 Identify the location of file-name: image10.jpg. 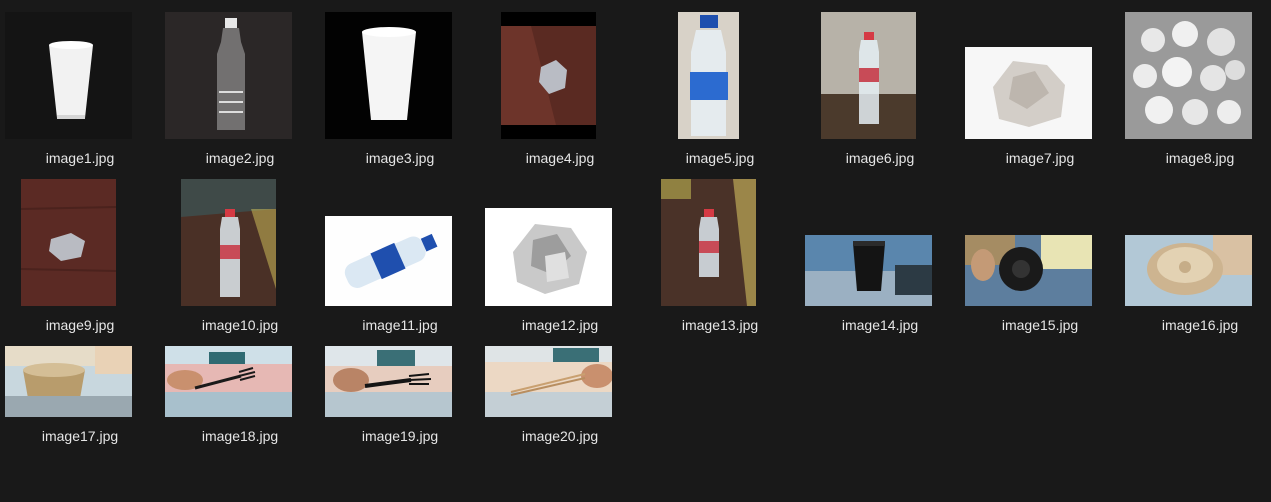
(240, 325).